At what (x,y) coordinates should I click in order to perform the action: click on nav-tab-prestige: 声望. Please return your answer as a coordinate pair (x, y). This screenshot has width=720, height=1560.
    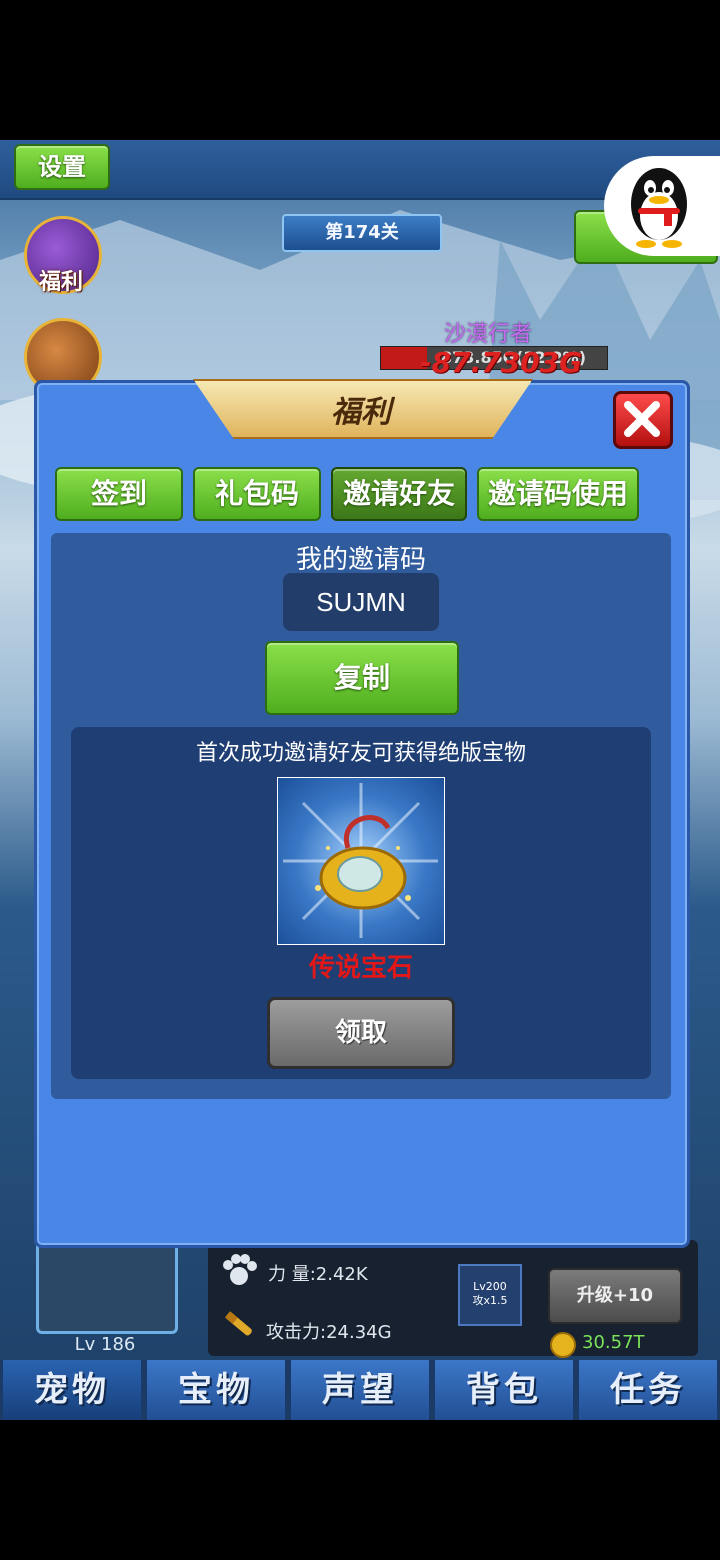
    Looking at the image, I should click on (360, 1390).